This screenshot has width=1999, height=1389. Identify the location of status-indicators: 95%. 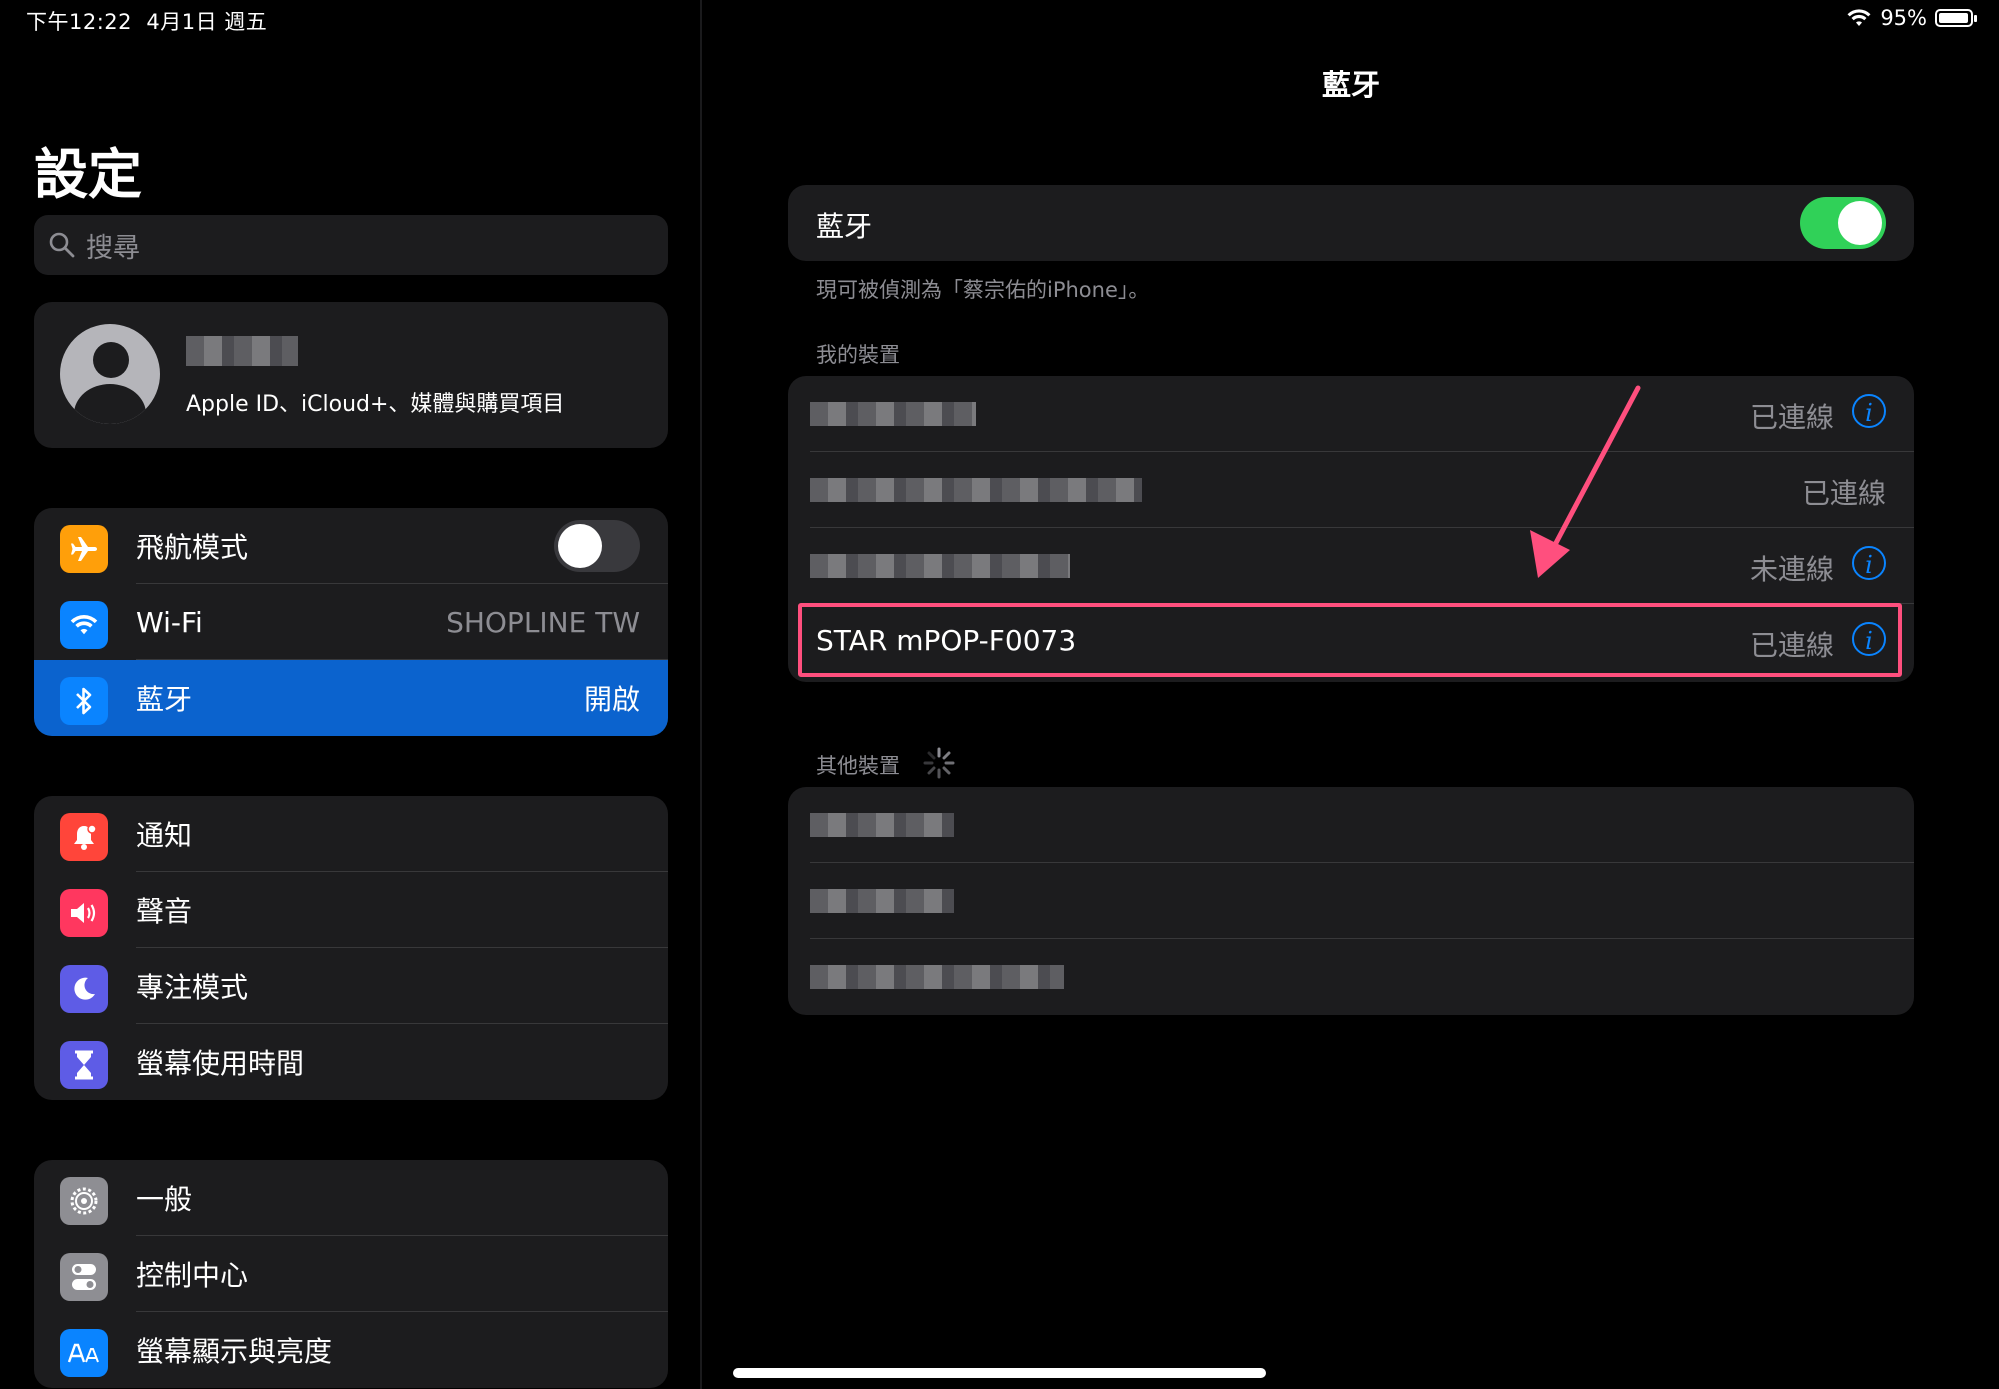
(1911, 18).